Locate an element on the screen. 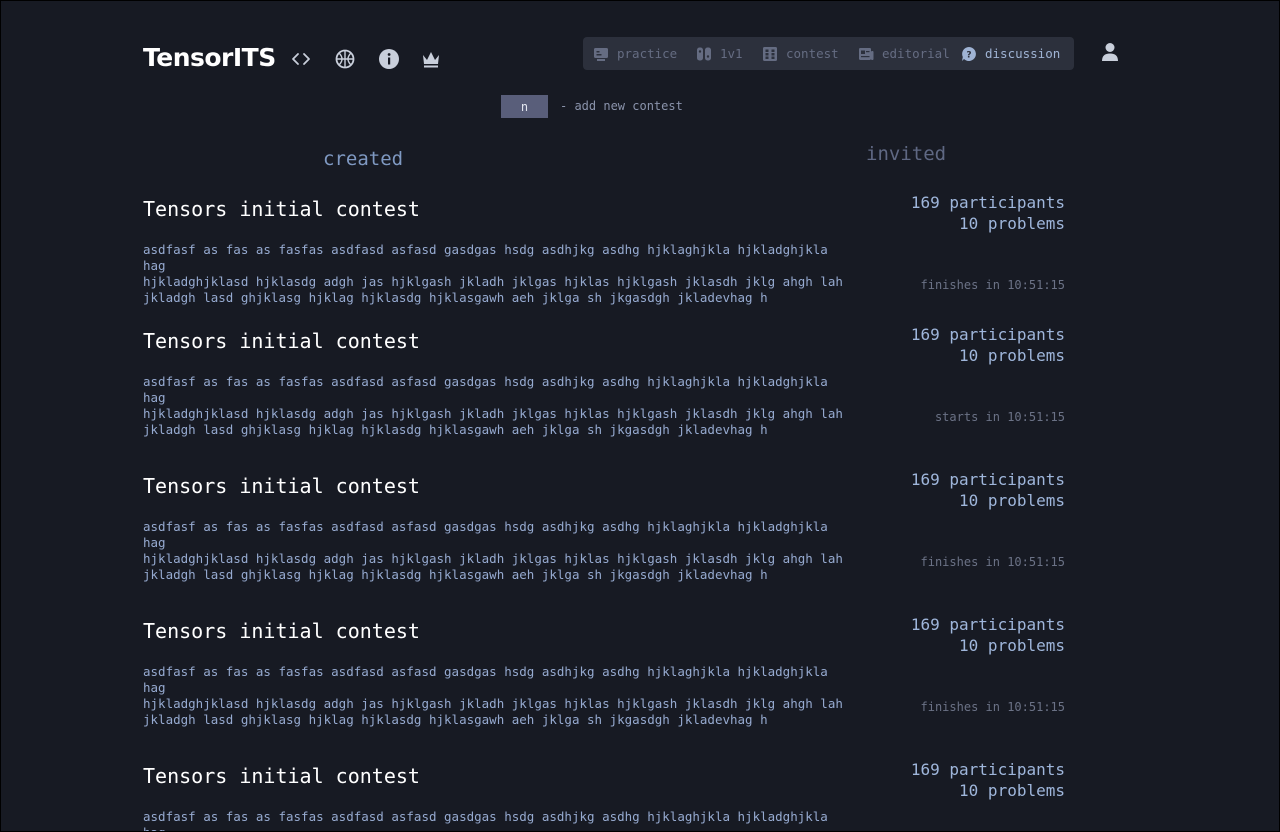  nav-discussion: ? discussion is located at coordinates (1010, 53).